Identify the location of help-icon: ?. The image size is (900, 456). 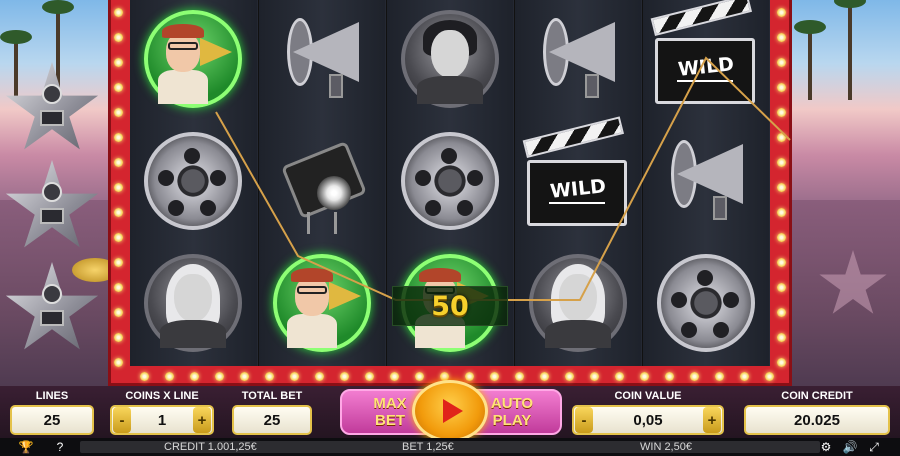
(60, 447).